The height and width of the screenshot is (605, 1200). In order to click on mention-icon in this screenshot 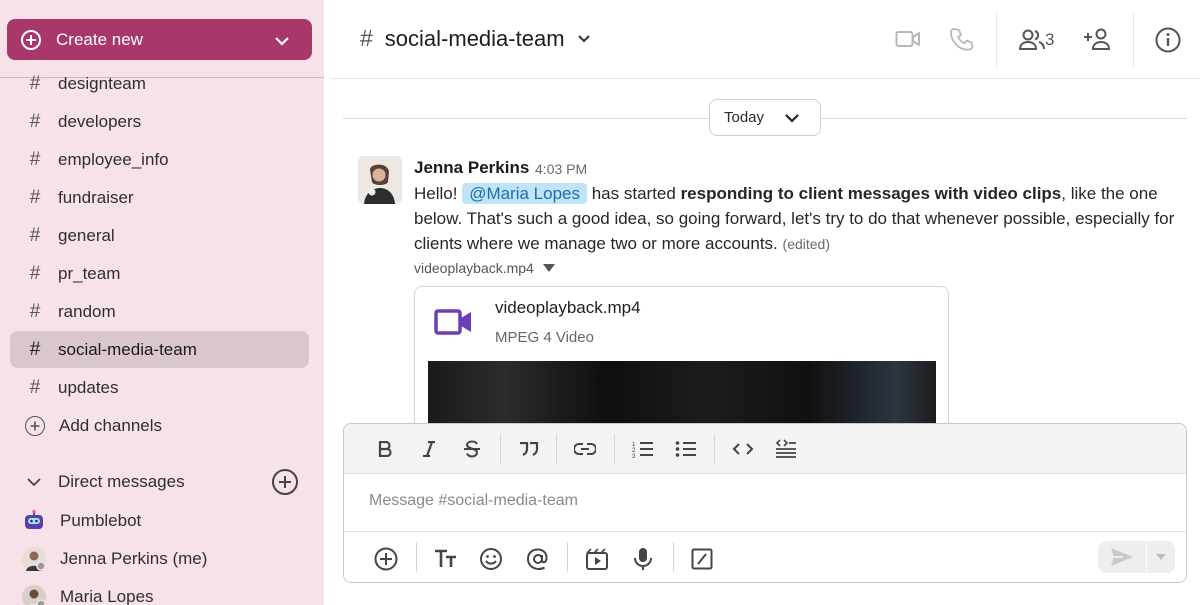, I will do `click(538, 559)`.